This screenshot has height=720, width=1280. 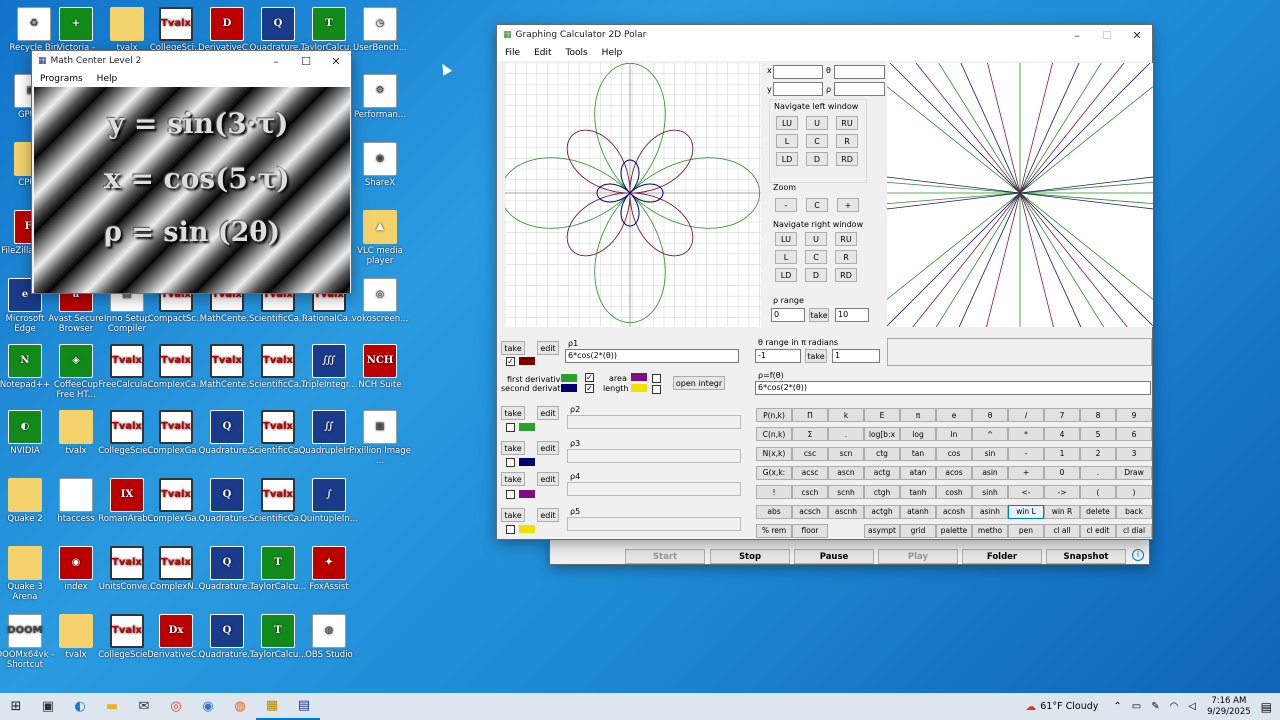 I want to click on key-acsc: acsc, so click(x=810, y=472).